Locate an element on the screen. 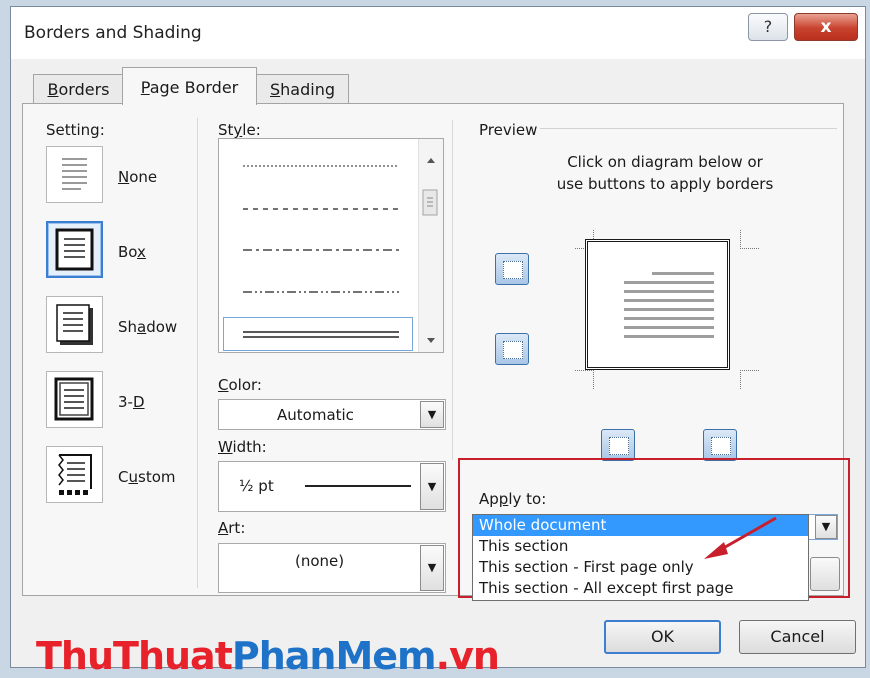 The width and height of the screenshot is (870, 678). color-dropdown: Automatic ▼ is located at coordinates (332, 414).